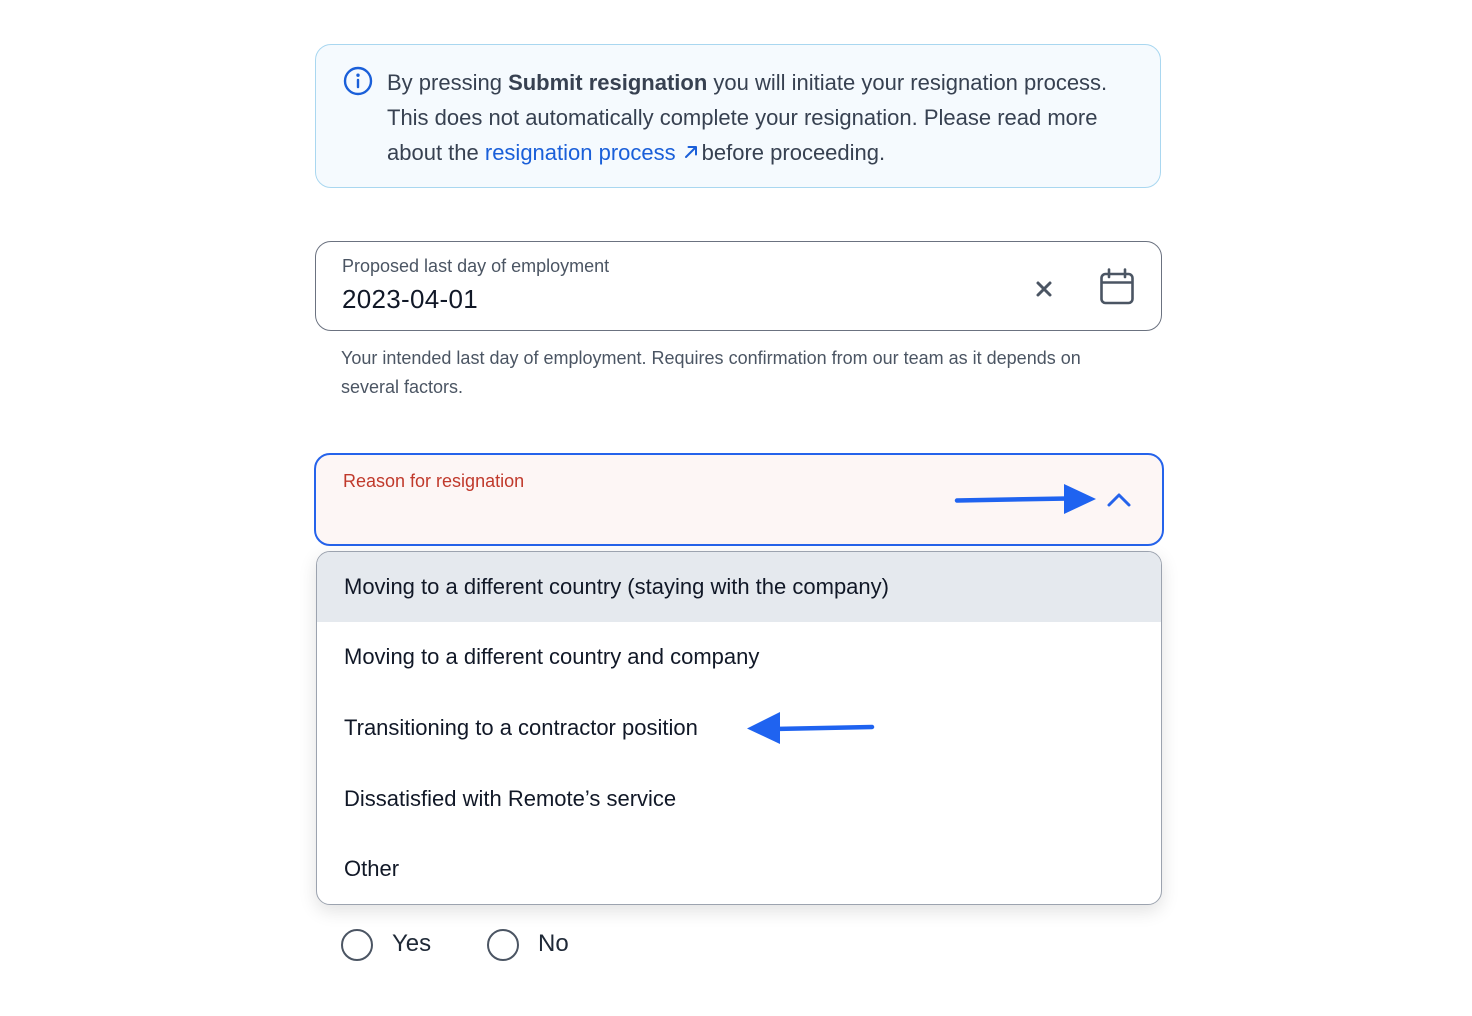 This screenshot has height=1016, width=1472. I want to click on annotation-arrow-left-icon, so click(811, 728).